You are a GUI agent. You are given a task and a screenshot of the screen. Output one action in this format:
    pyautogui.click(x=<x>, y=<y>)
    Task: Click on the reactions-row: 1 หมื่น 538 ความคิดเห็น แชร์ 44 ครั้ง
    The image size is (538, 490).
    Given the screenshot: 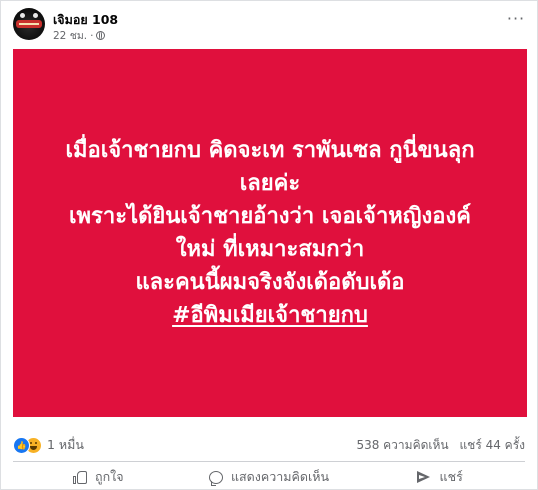 What is the action you would take?
    pyautogui.click(x=269, y=446)
    